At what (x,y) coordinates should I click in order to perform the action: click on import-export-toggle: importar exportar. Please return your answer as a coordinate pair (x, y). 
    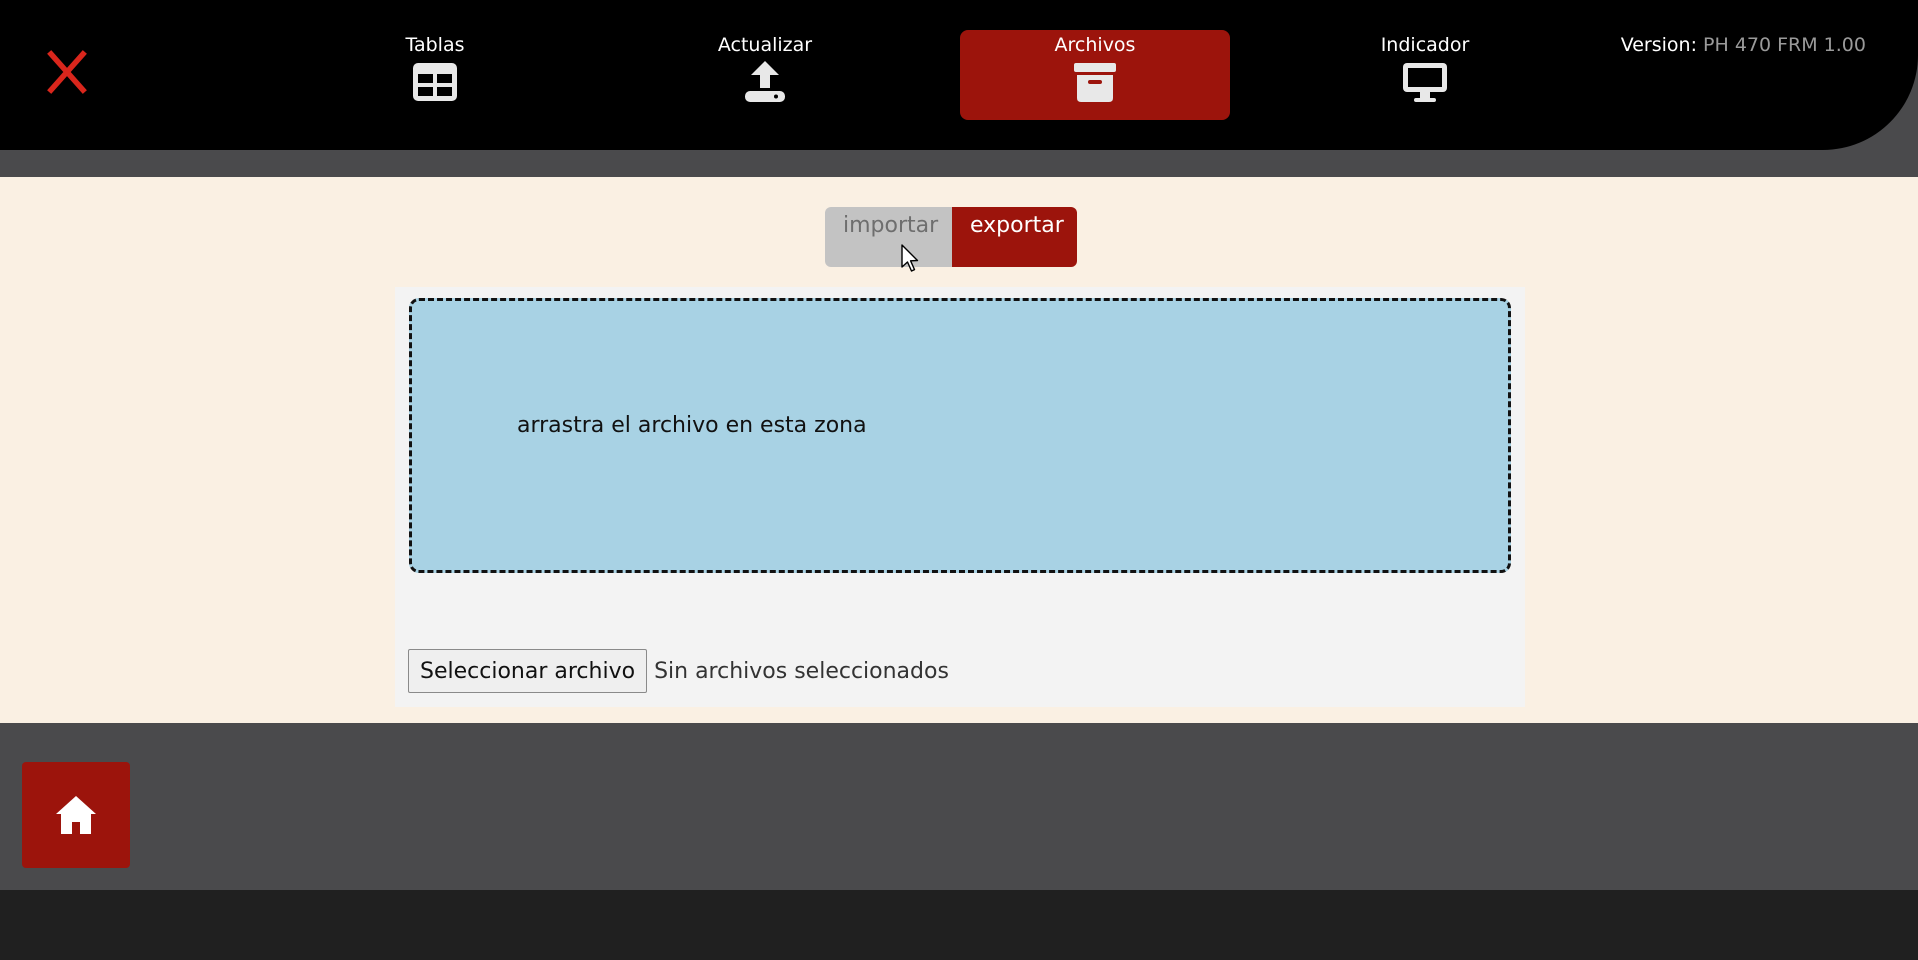
    Looking at the image, I should click on (951, 237).